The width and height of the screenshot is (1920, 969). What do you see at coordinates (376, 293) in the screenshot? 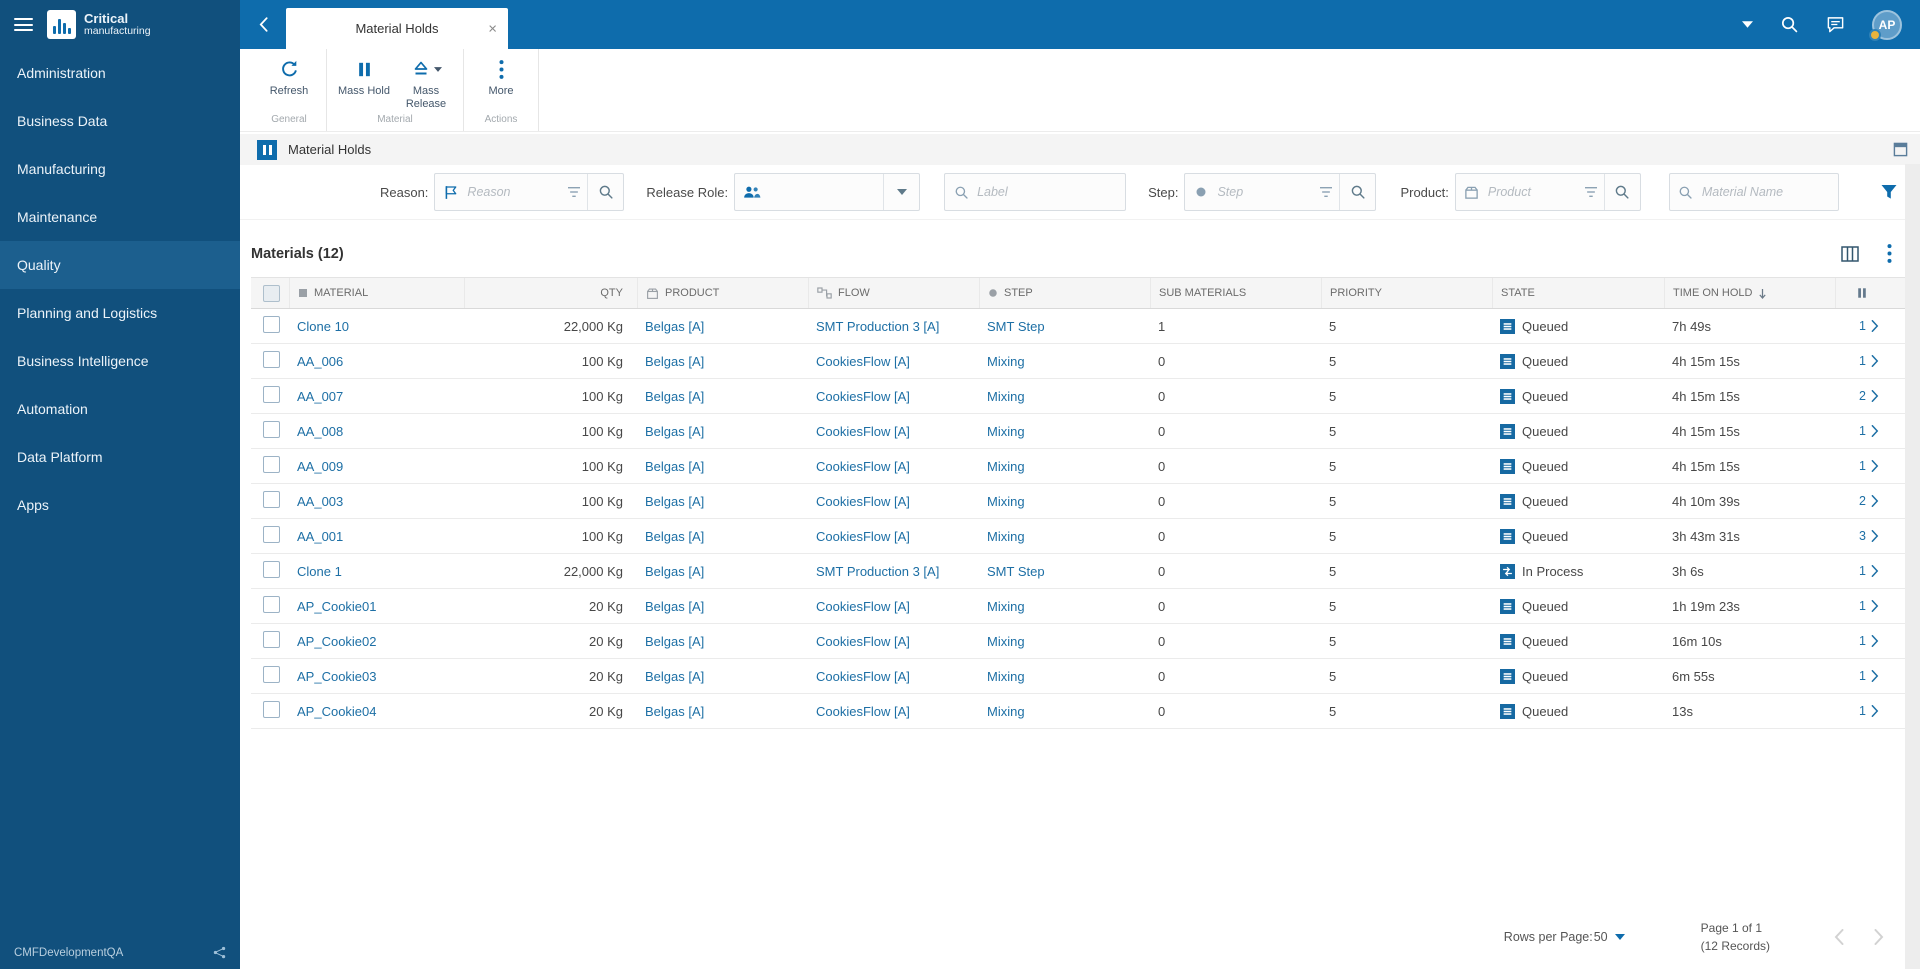
I see `column-header-material: MATERIAL` at bounding box center [376, 293].